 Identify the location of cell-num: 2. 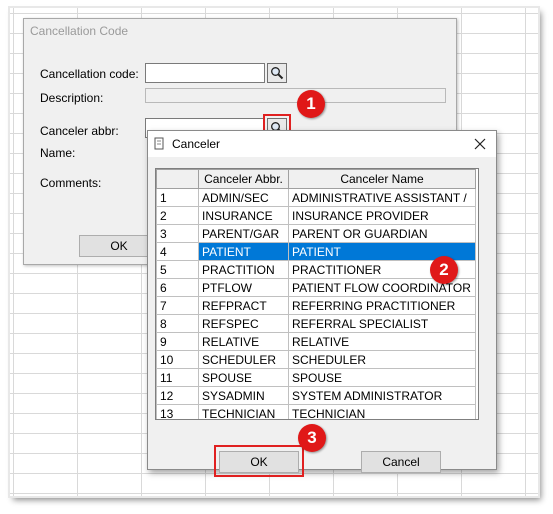
(177, 215).